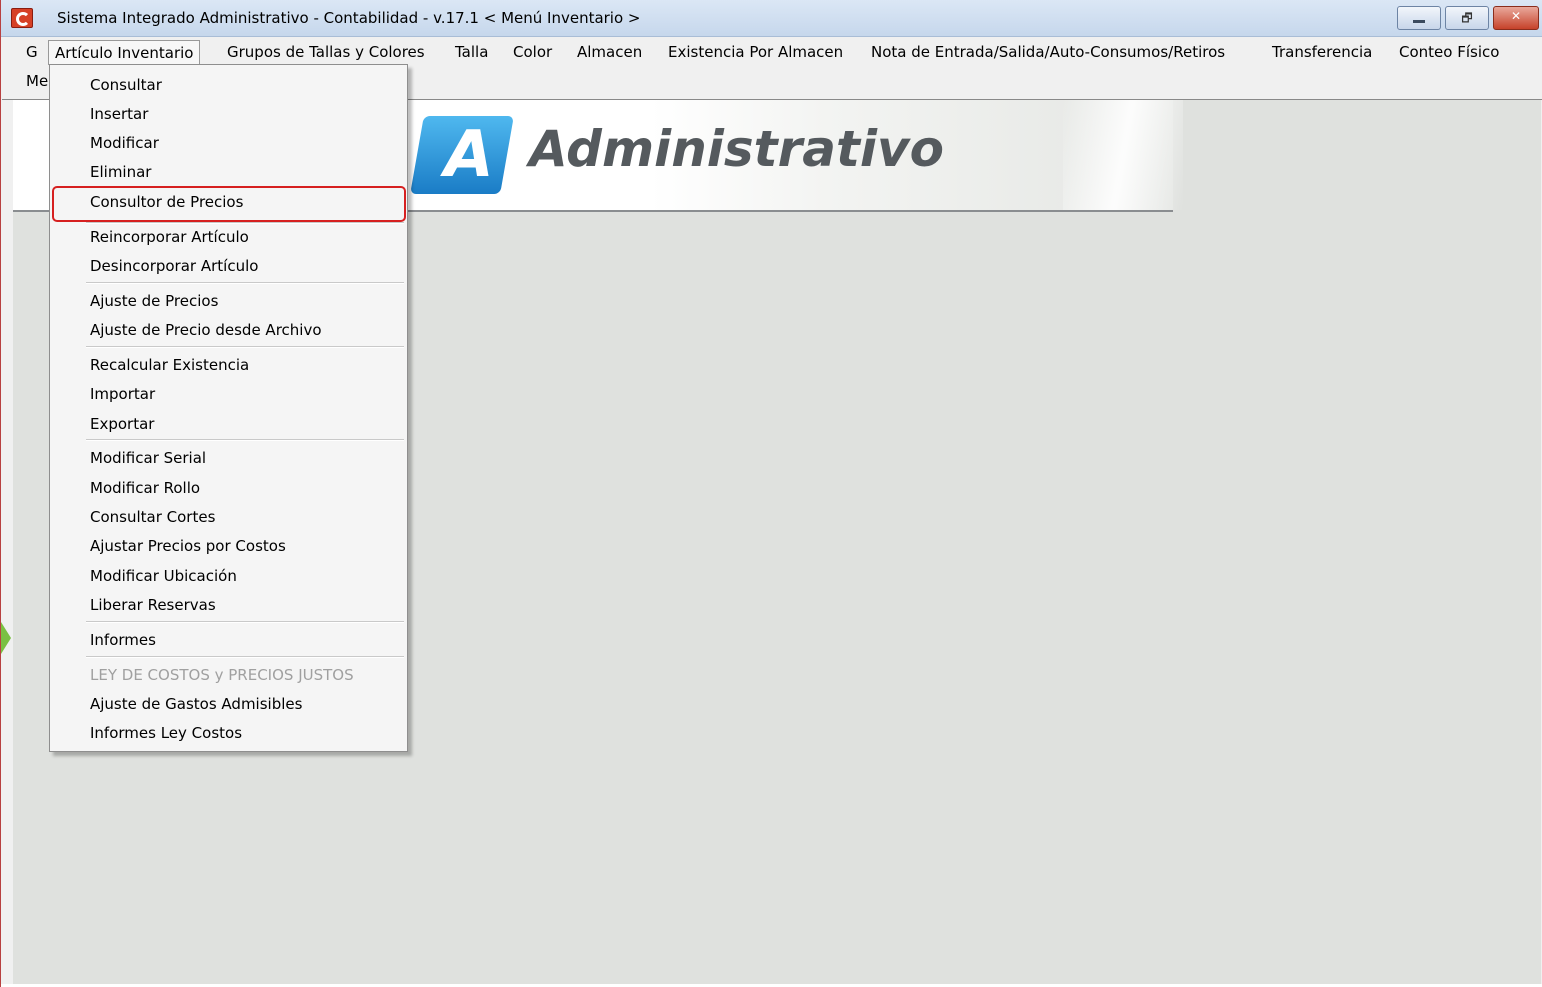 The width and height of the screenshot is (1542, 987). I want to click on banner-title: Administrativo, so click(736, 149).